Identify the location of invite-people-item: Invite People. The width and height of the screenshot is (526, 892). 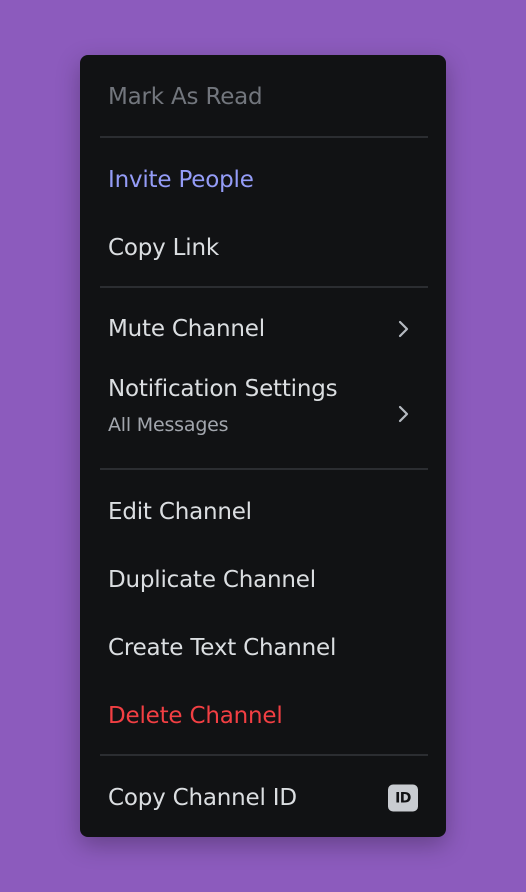
(263, 180).